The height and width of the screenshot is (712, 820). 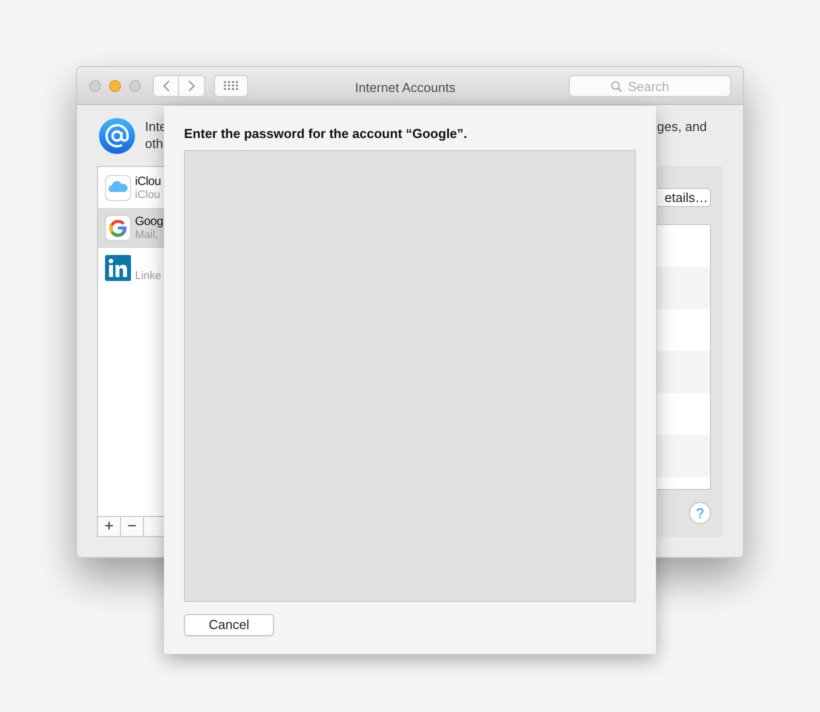 What do you see at coordinates (109, 526) in the screenshot?
I see `add-button: +` at bounding box center [109, 526].